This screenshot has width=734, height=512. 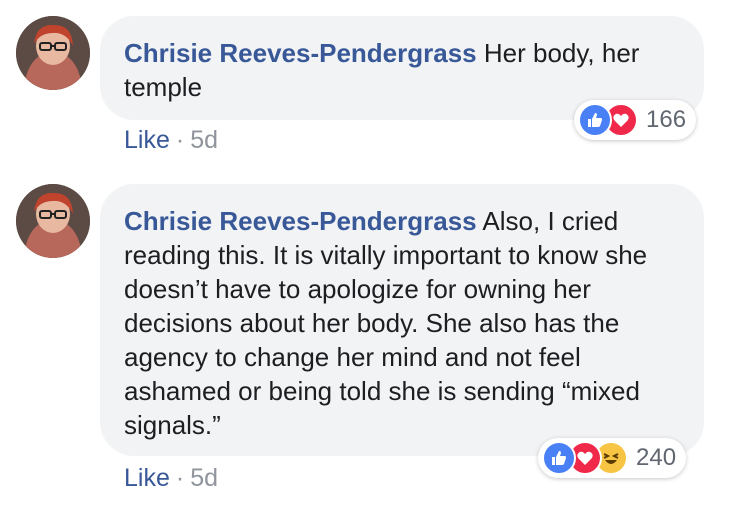 I want to click on reaction-count: 166, so click(x=666, y=120).